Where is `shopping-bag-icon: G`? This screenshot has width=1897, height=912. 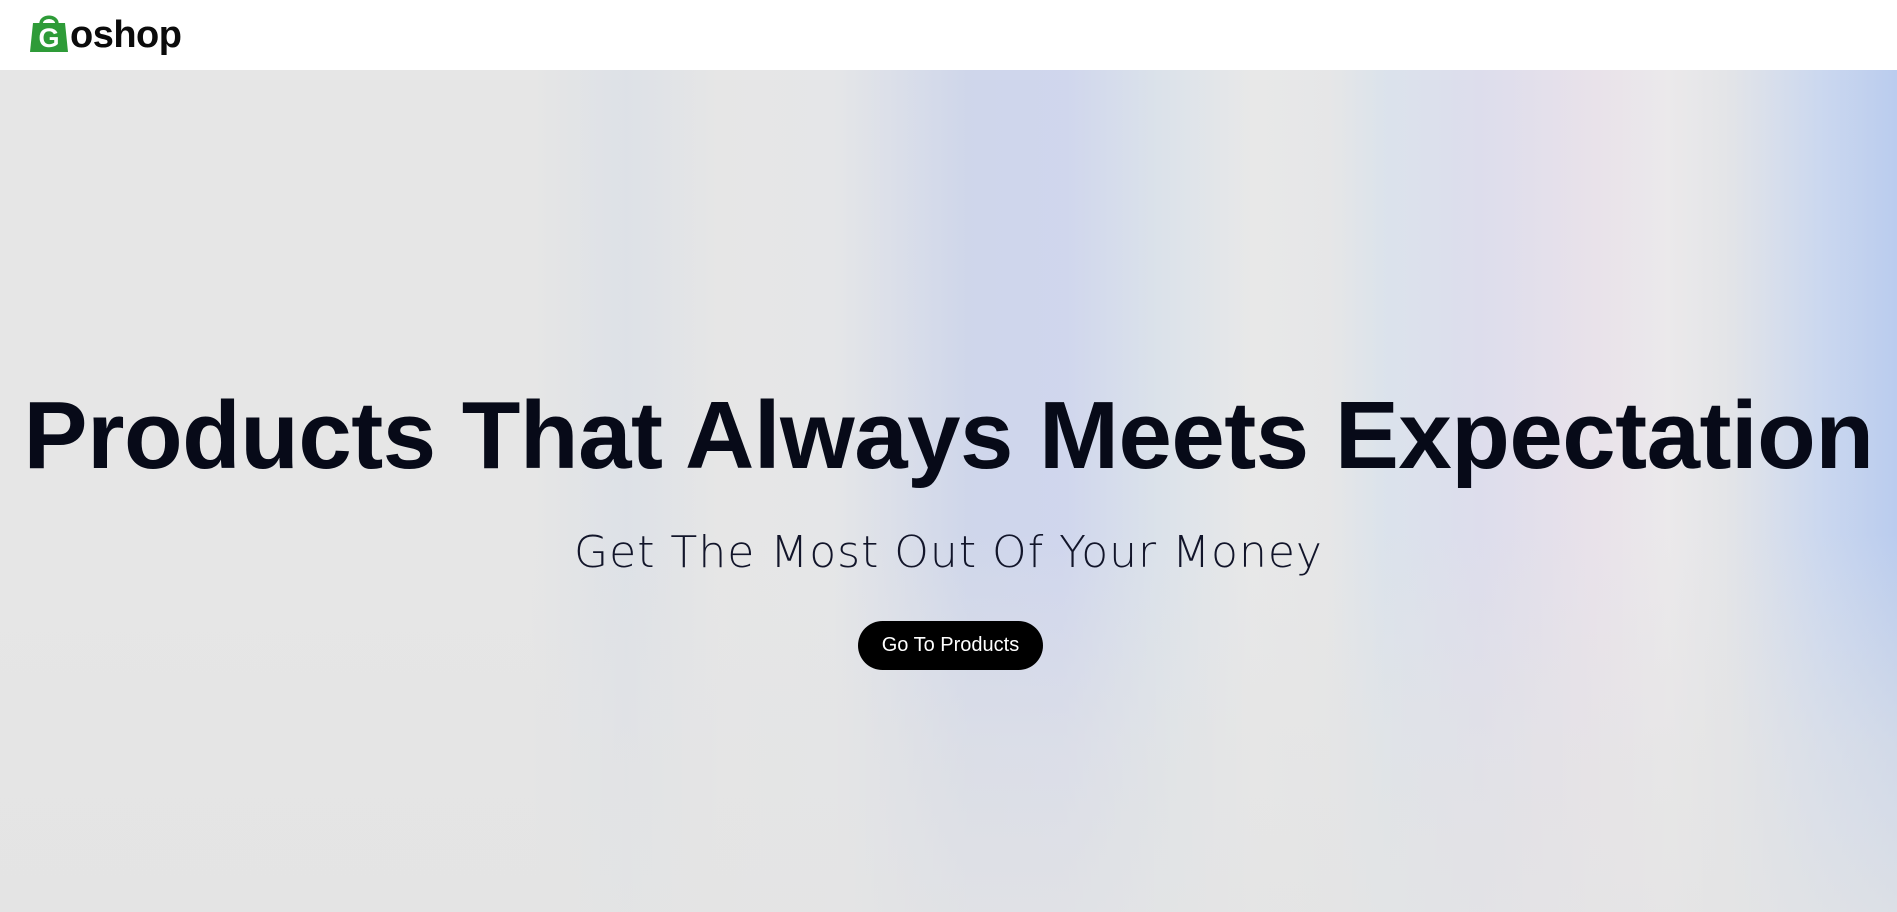 shopping-bag-icon: G is located at coordinates (49, 34).